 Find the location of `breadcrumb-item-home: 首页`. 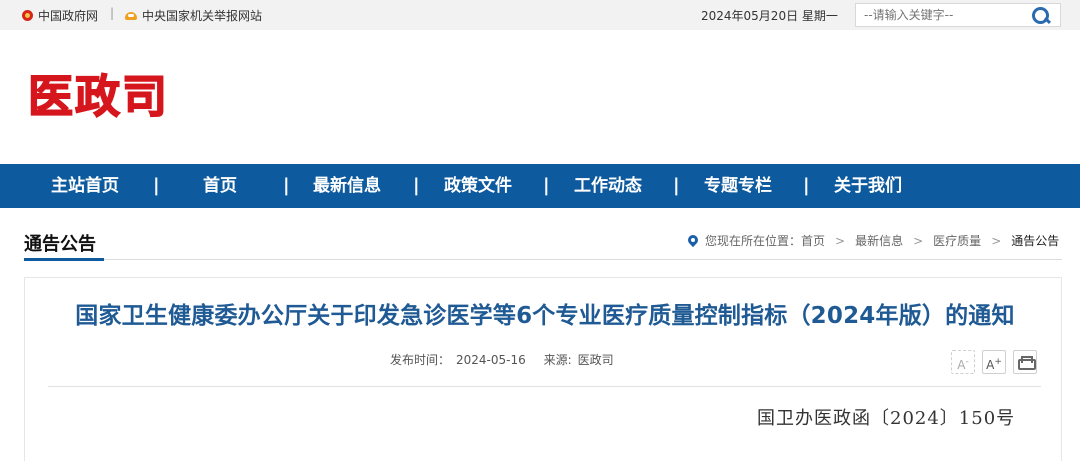

breadcrumb-item-home: 首页 is located at coordinates (813, 241).